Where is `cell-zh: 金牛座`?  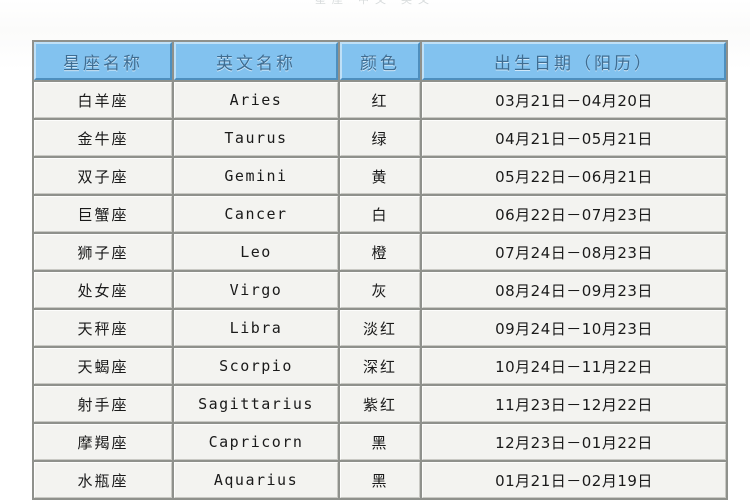
cell-zh: 金牛座 is located at coordinates (103, 138).